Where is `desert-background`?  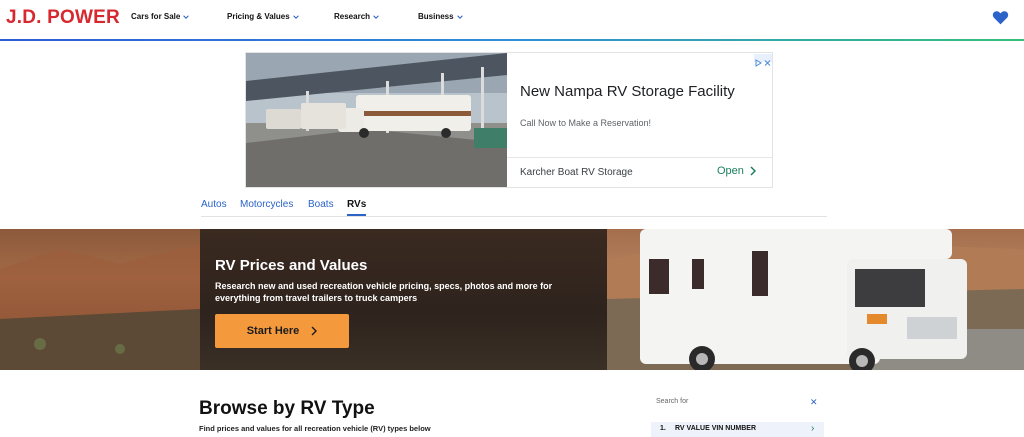
desert-background is located at coordinates (100, 299).